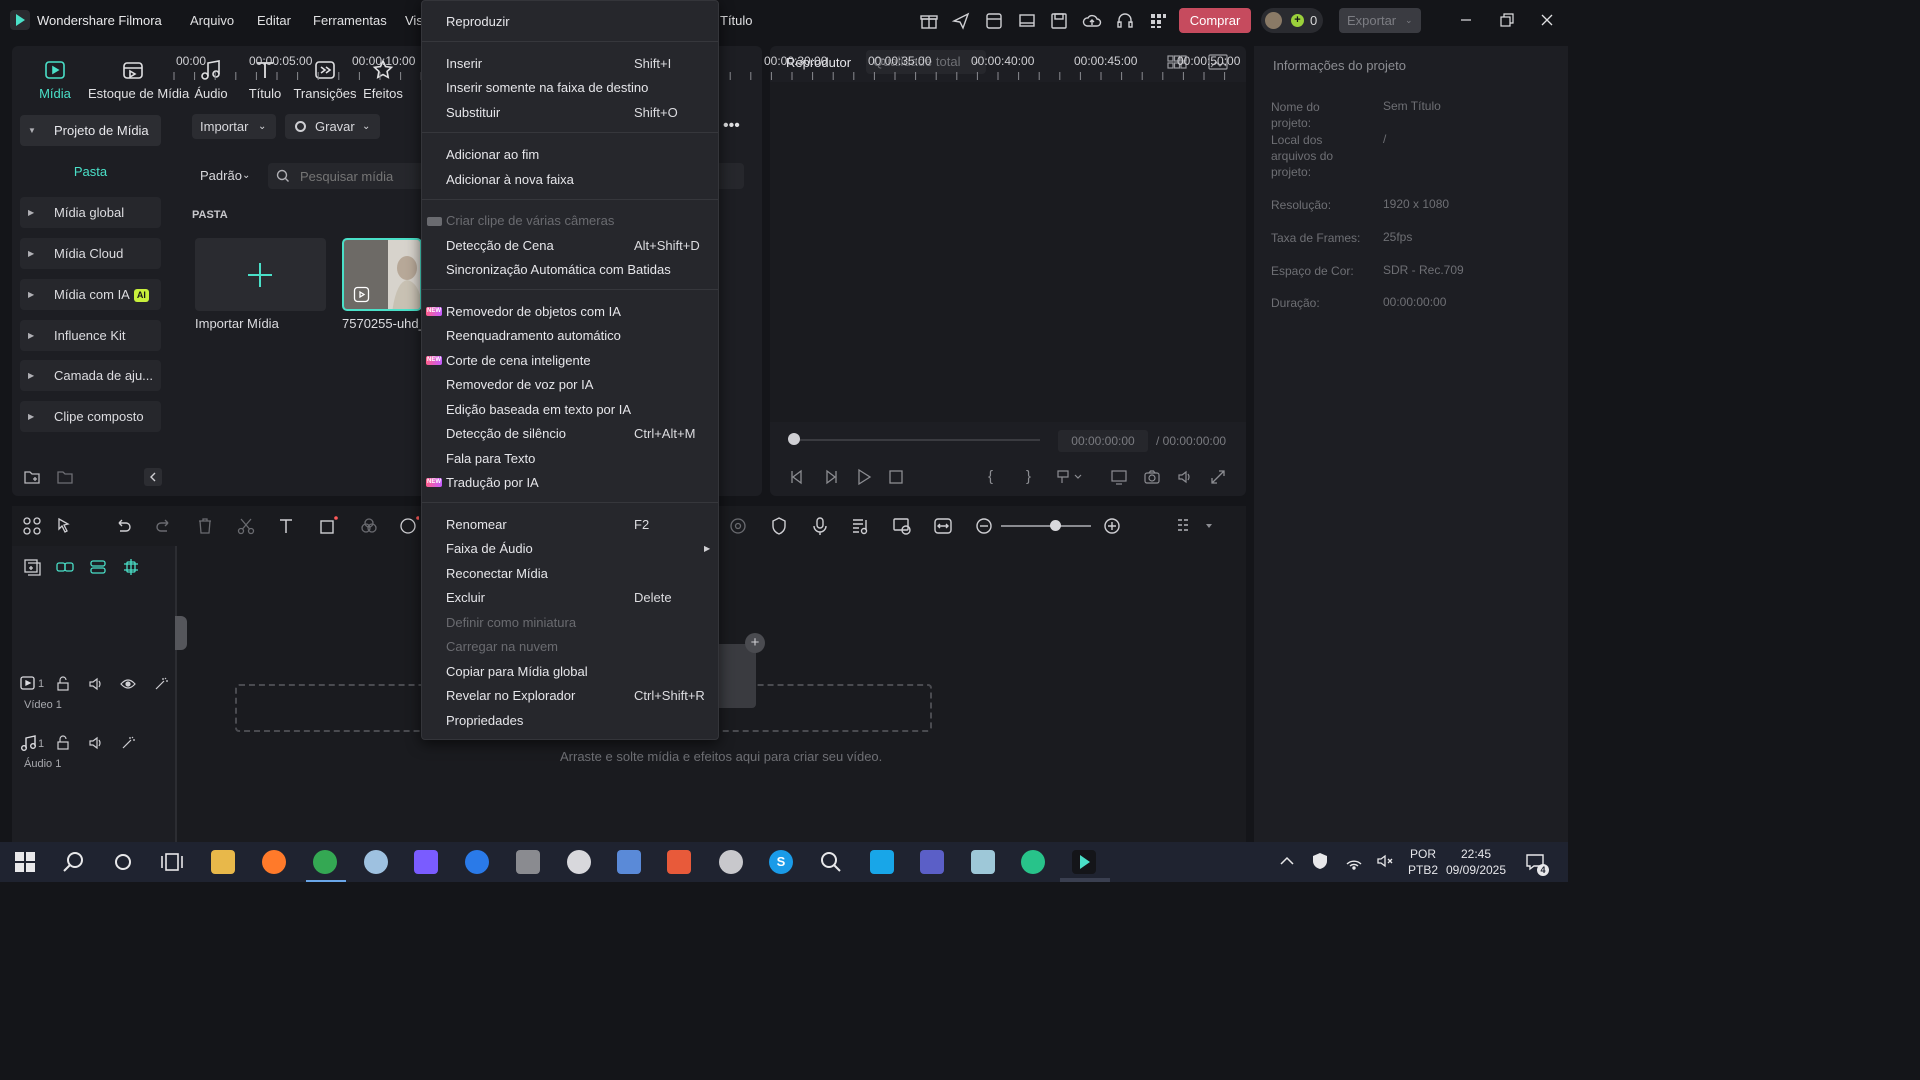 The image size is (1920, 1080). What do you see at coordinates (1055, 525) in the screenshot?
I see `zoom-slider-handle` at bounding box center [1055, 525].